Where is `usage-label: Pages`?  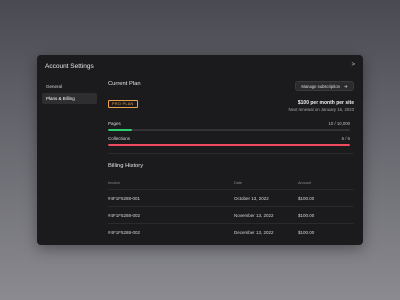 usage-label: Pages is located at coordinates (114, 123).